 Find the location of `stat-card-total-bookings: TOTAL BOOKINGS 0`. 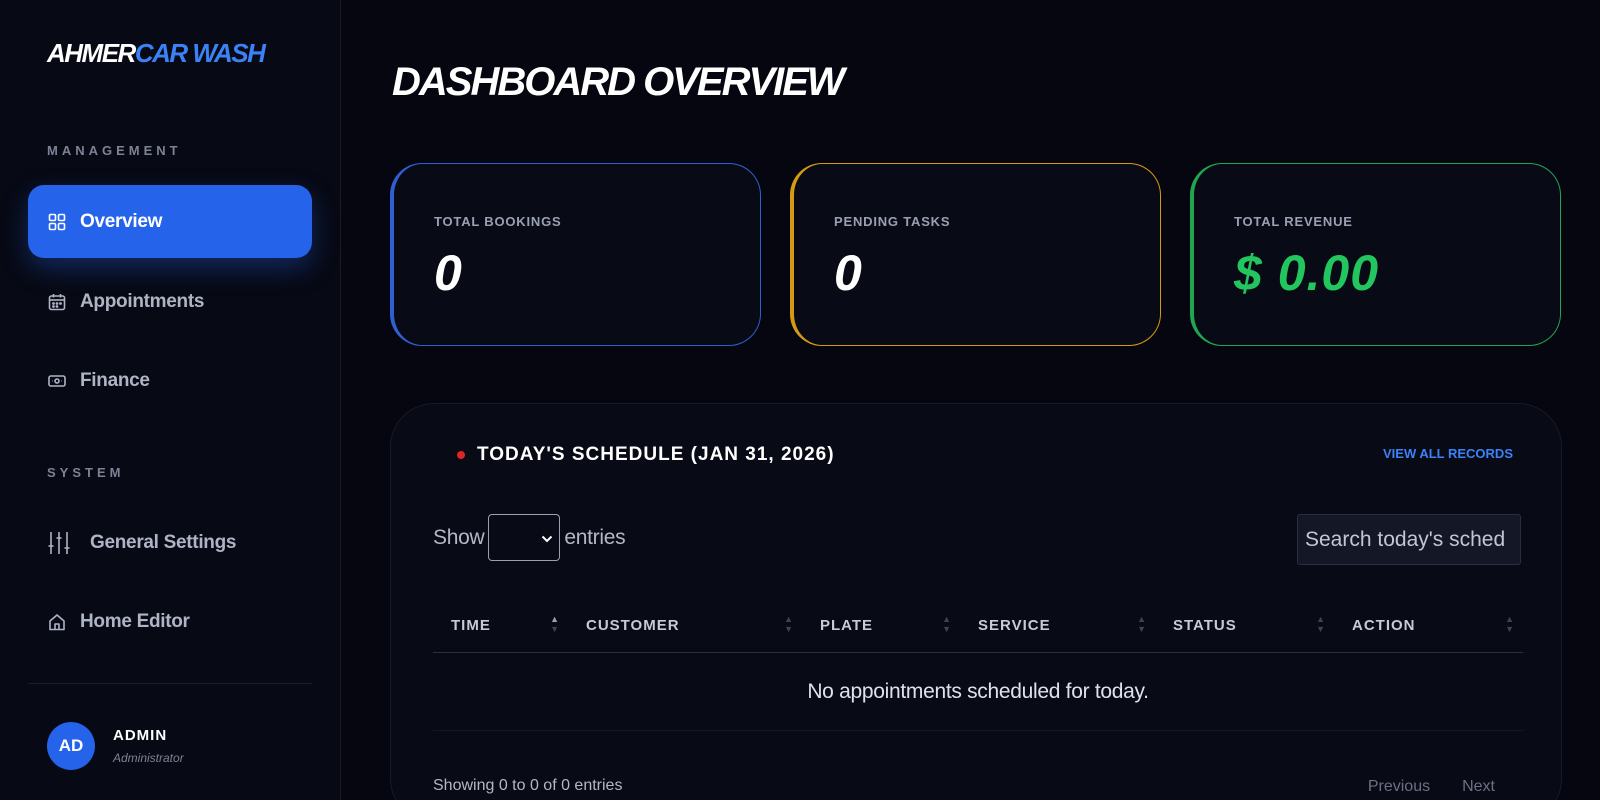

stat-card-total-bookings: TOTAL BOOKINGS 0 is located at coordinates (575, 254).